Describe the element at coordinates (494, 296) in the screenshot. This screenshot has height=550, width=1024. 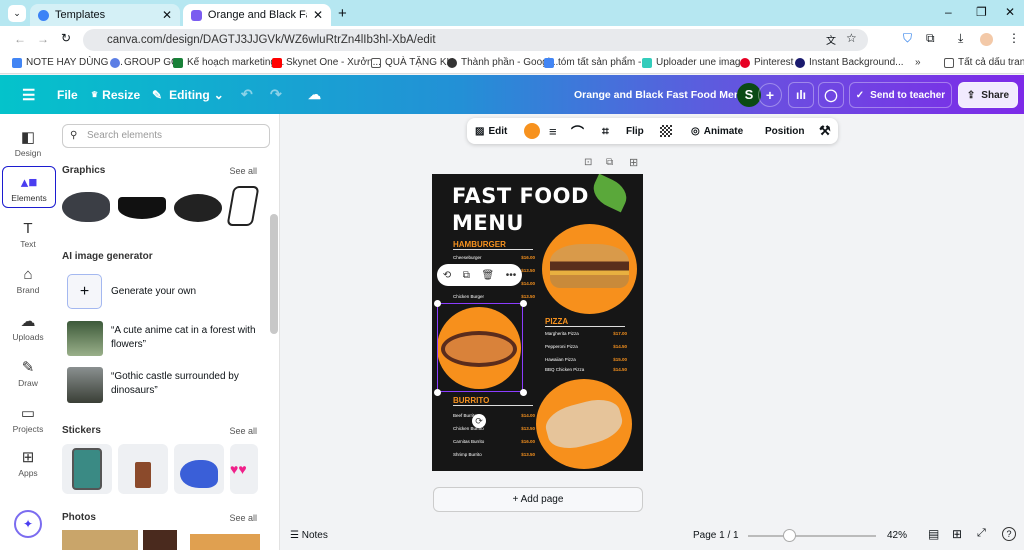
I see `menu-item: Chicken Burger $13.50` at that location.